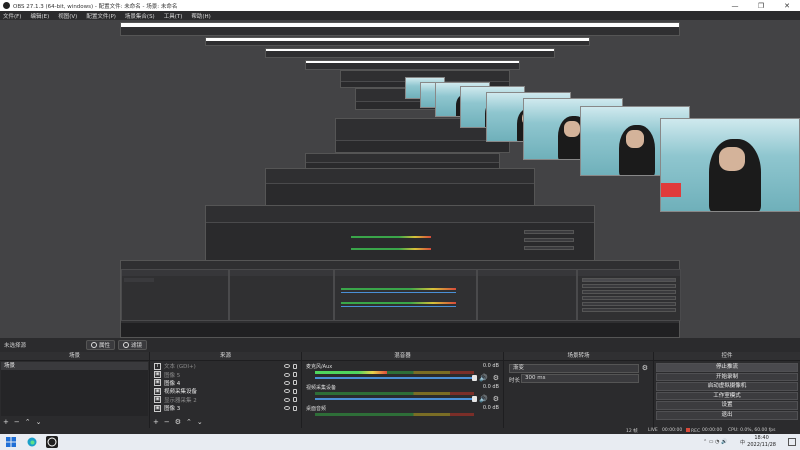 The image size is (800, 450). What do you see at coordinates (742, 442) in the screenshot?
I see `ime-indicator: 中` at bounding box center [742, 442].